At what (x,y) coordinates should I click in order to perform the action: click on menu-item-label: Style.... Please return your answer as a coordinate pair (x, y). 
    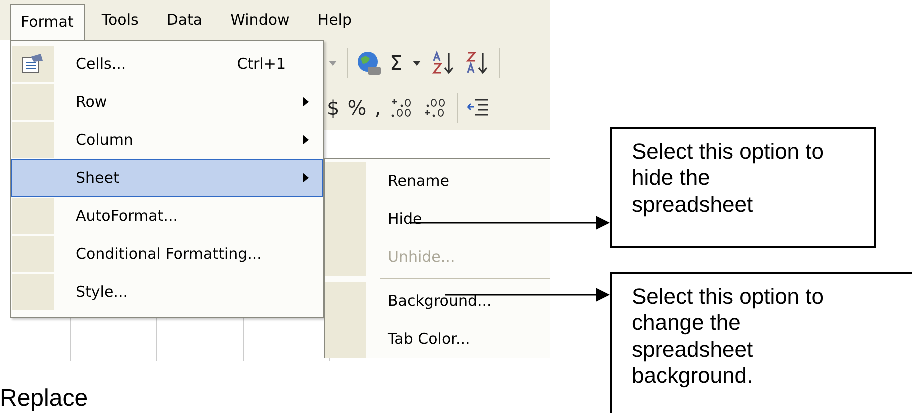
    Looking at the image, I should click on (102, 292).